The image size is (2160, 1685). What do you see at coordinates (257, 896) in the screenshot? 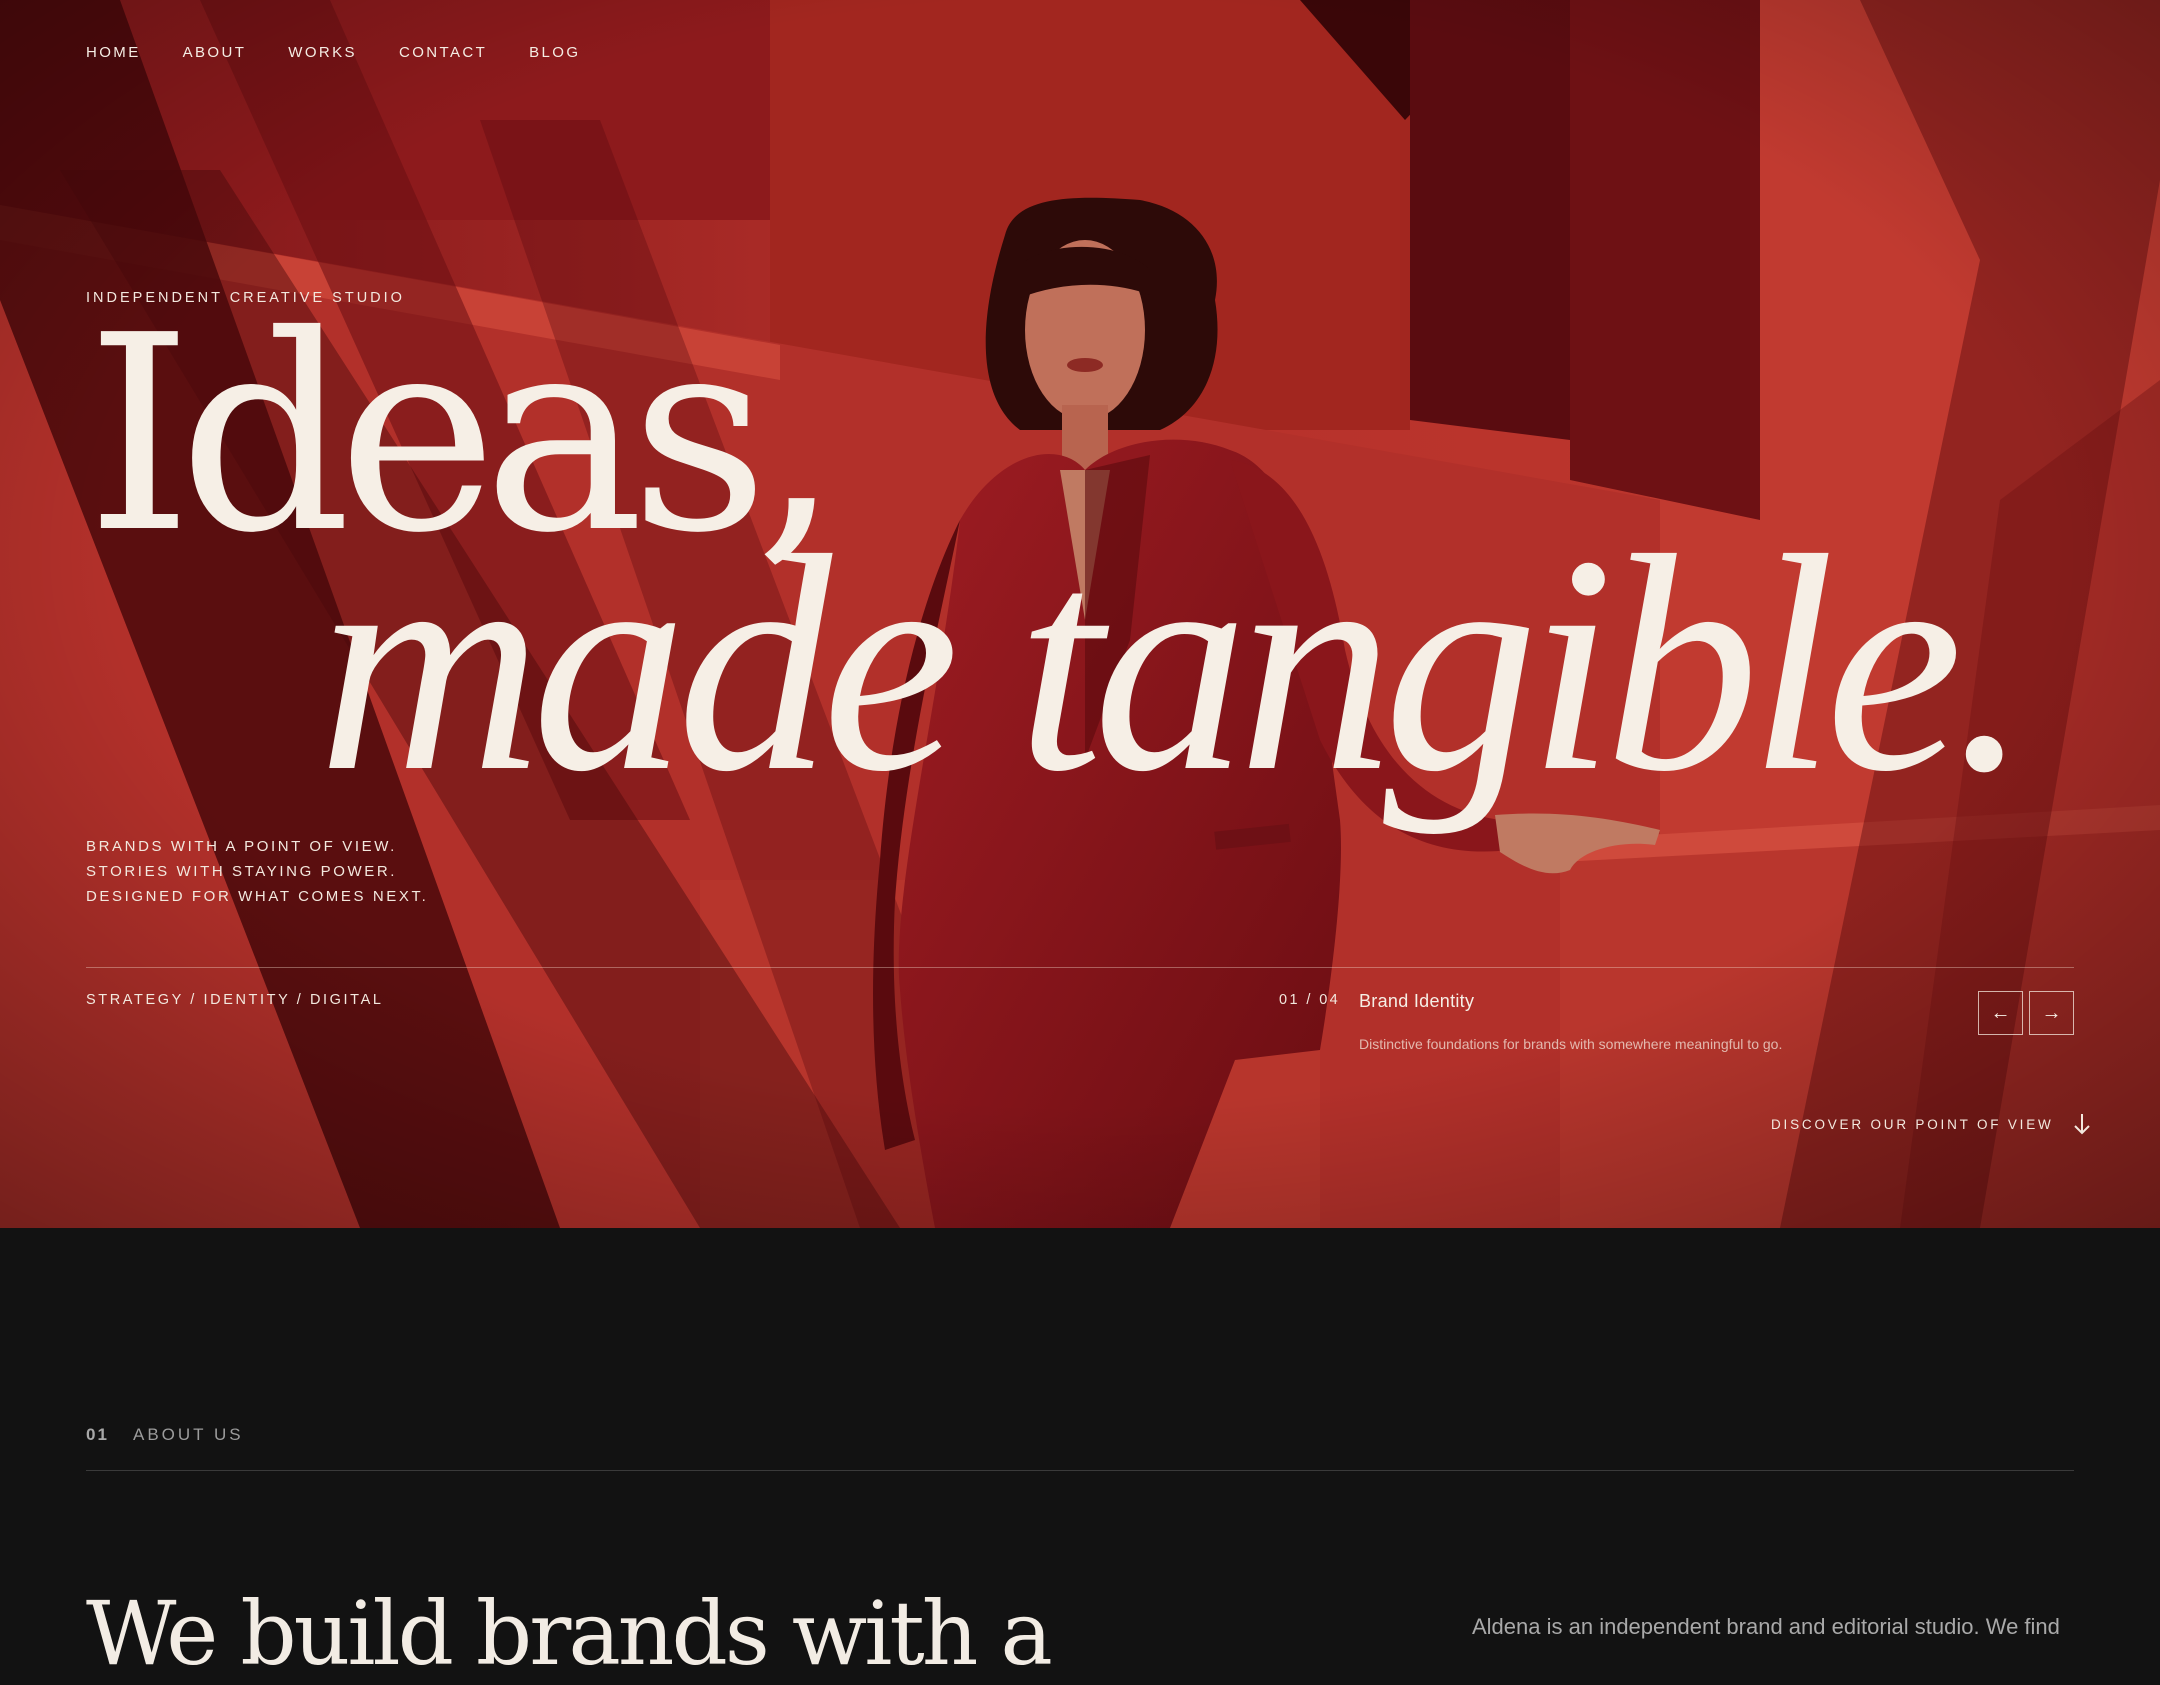
I see `tagline-line: DESIGNED FOR WHAT COMES NEXT.` at bounding box center [257, 896].